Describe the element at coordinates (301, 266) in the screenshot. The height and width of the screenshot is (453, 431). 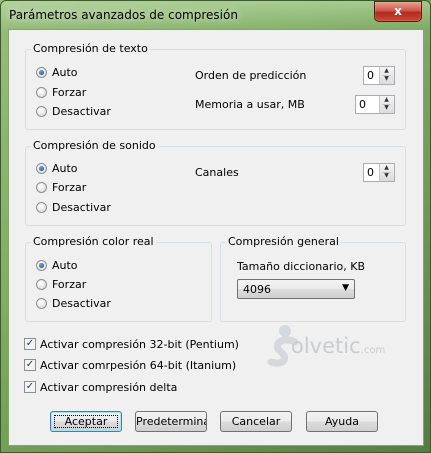
I see `dictionary-size-label: Tamaño diccionario, KB` at that location.